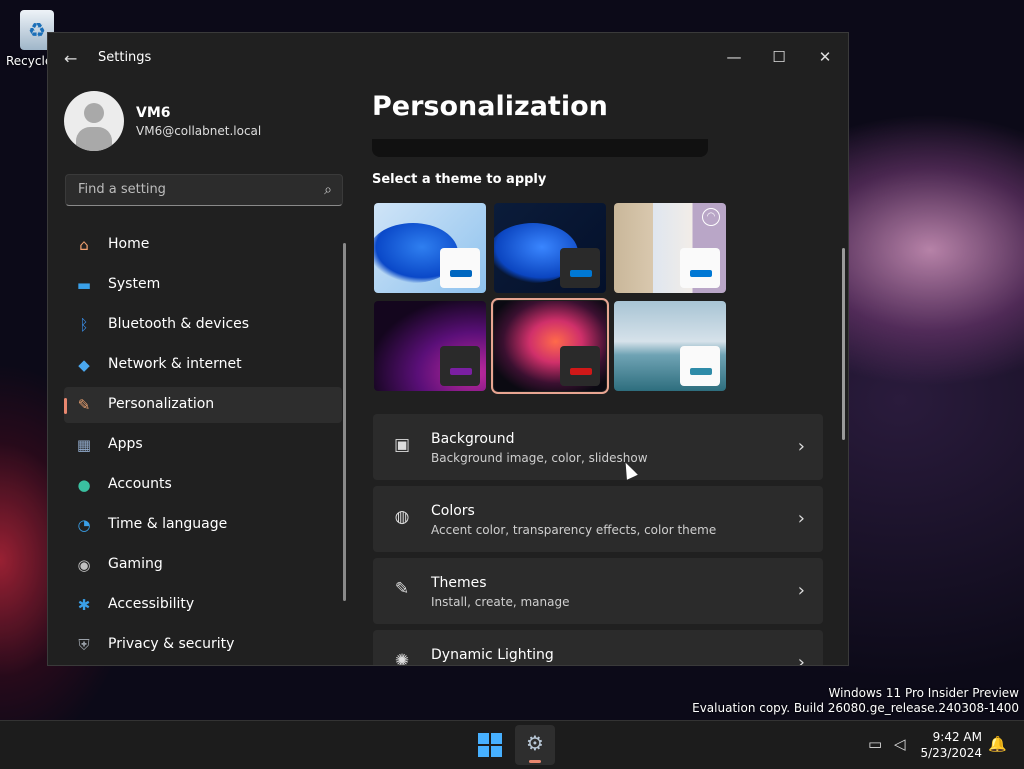 Image resolution: width=1024 pixels, height=769 pixels. Describe the element at coordinates (535, 761) in the screenshot. I see `active-app-indicator` at that location.